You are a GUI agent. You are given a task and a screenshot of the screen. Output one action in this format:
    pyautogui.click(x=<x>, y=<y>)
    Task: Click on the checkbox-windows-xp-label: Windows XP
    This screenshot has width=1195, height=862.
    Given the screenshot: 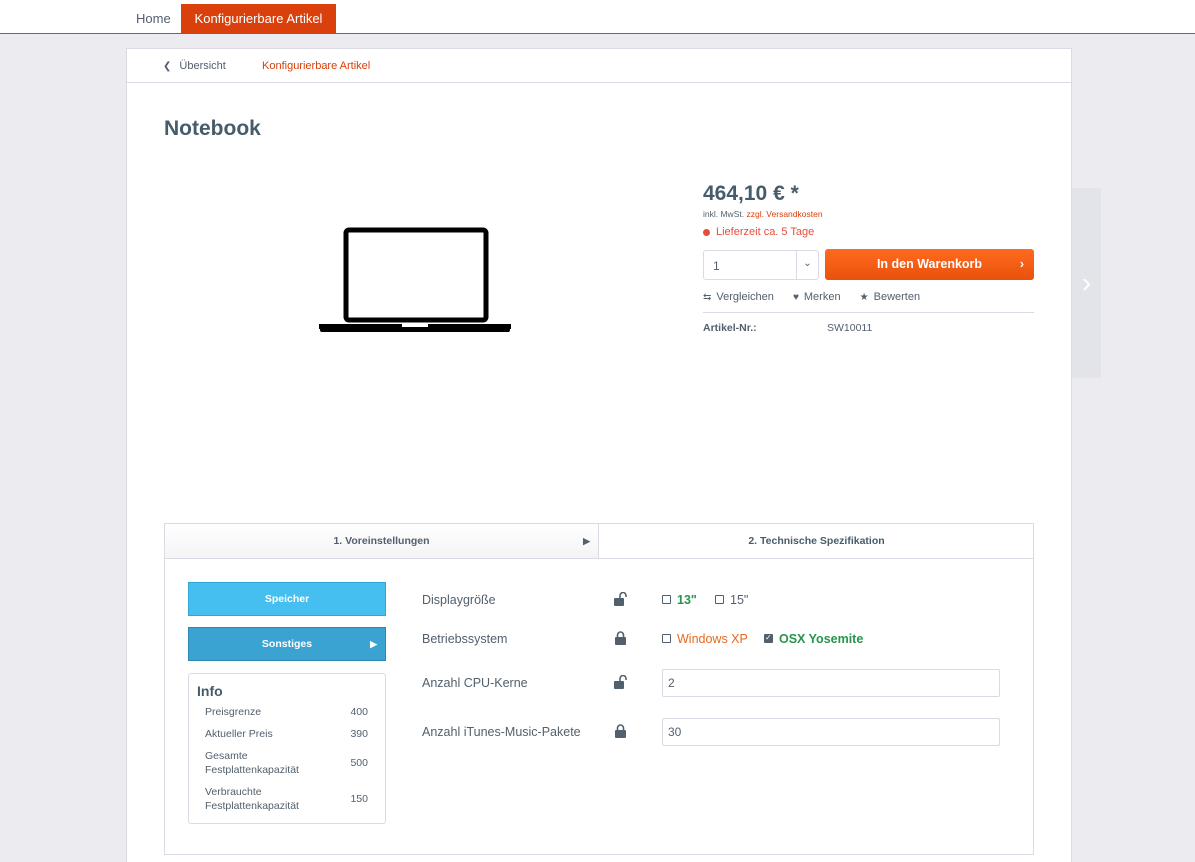 What is the action you would take?
    pyautogui.click(x=712, y=639)
    